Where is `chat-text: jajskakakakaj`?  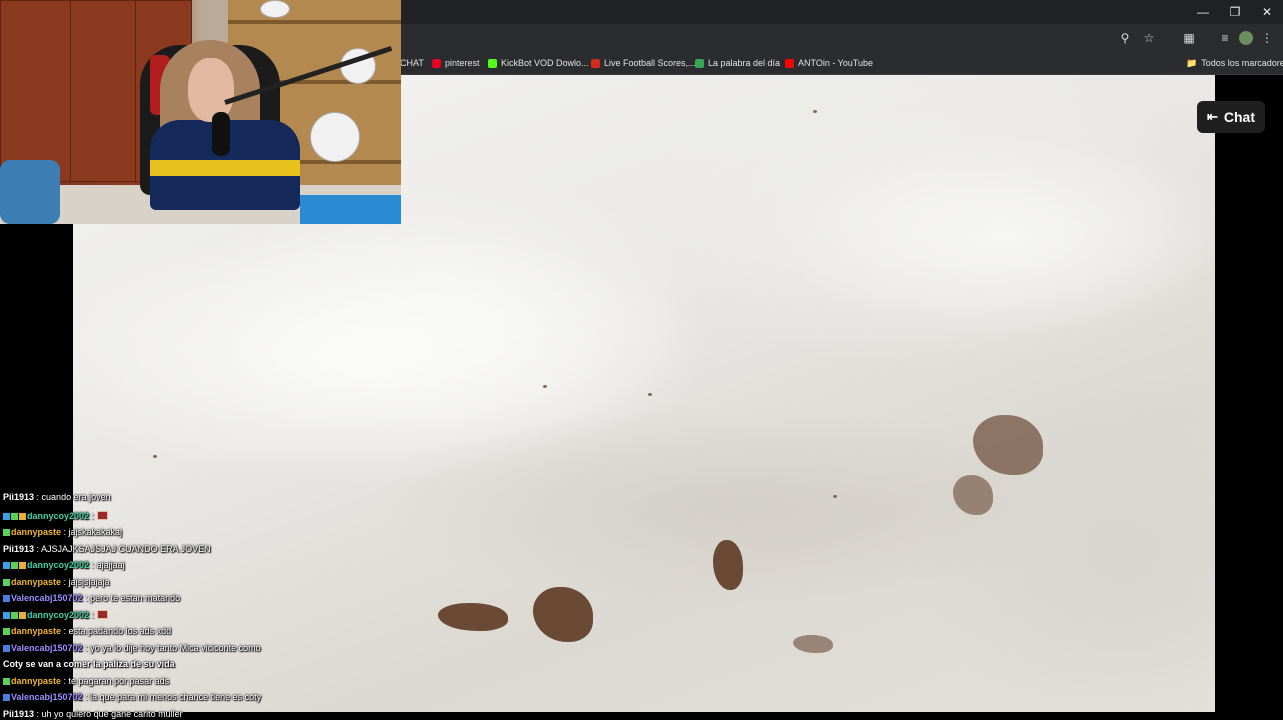
chat-text: jajskakakakaj is located at coordinates (95, 532).